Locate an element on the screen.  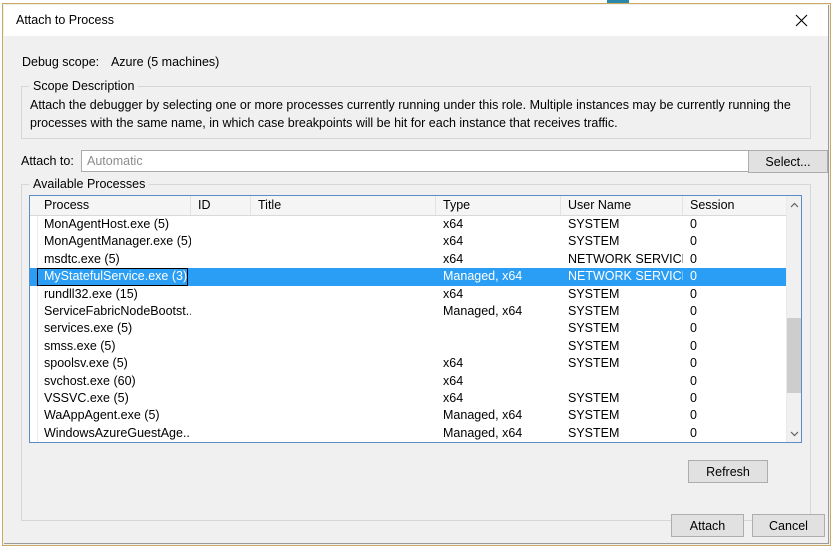
column-header-type: Type is located at coordinates (498, 205).